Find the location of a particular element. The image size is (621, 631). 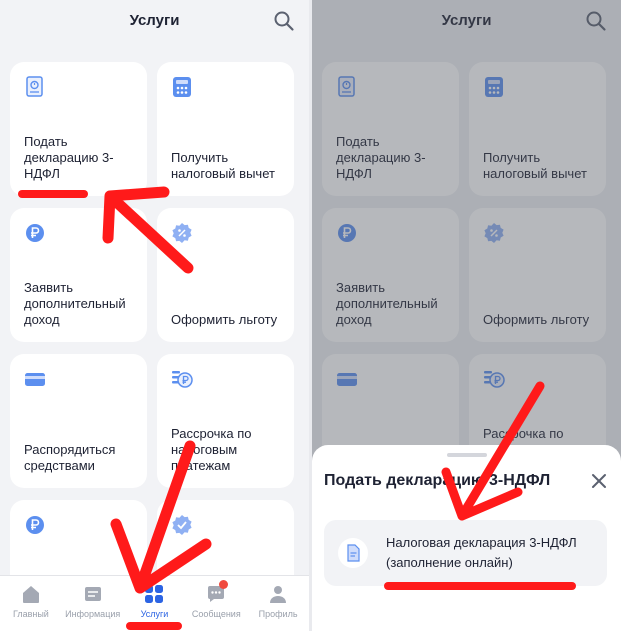

tile-tax-deduction: Получить налоговый вычет is located at coordinates (225, 129).